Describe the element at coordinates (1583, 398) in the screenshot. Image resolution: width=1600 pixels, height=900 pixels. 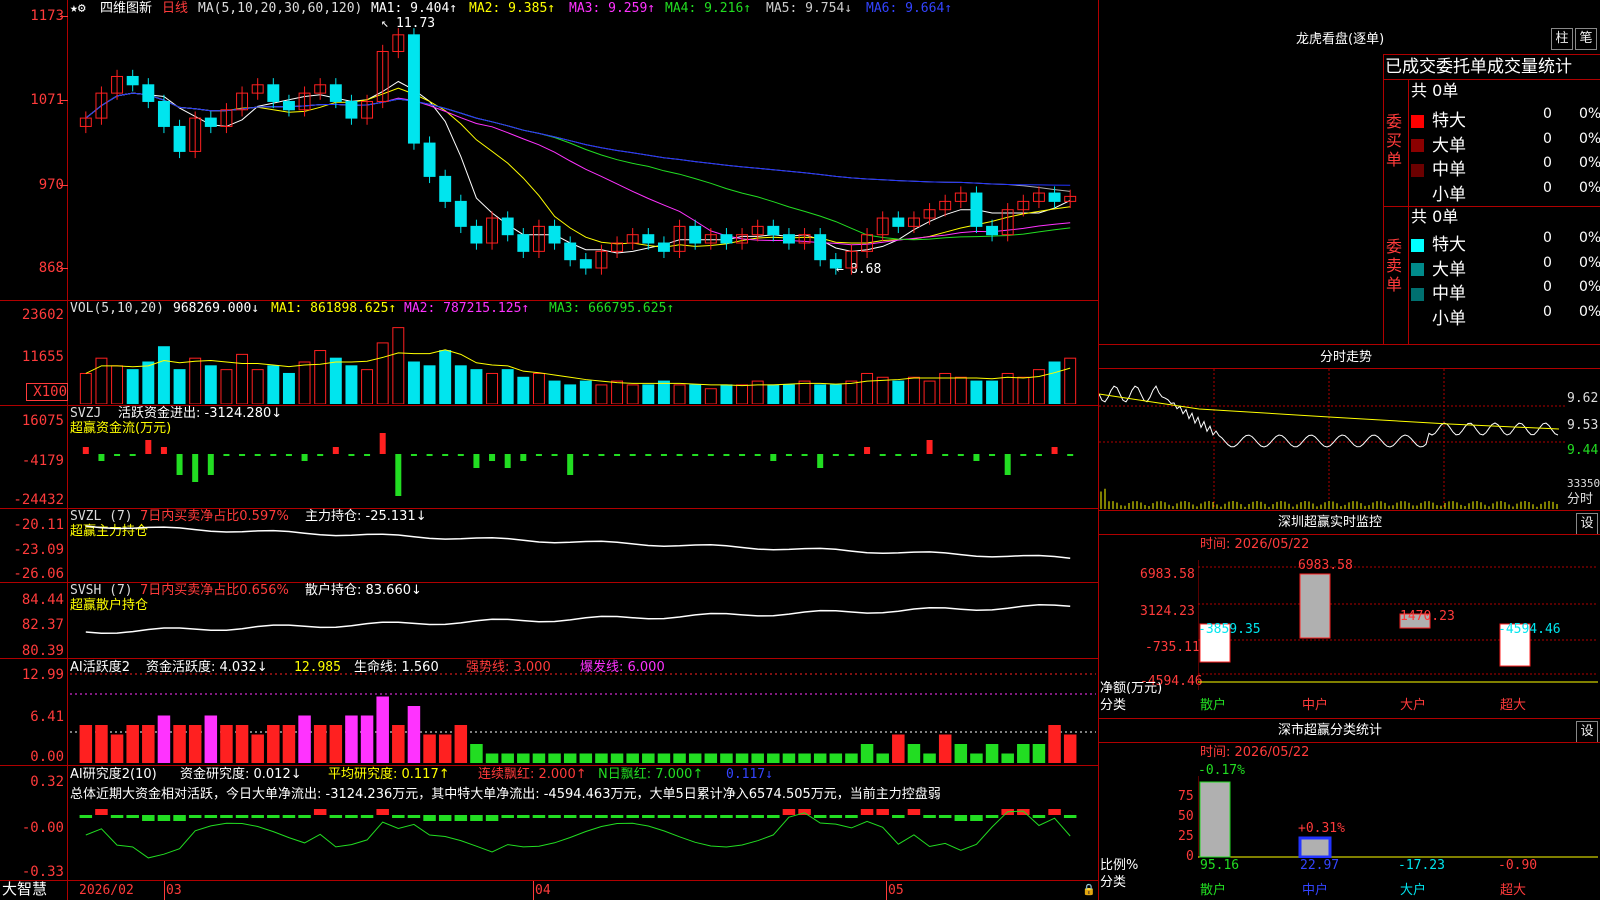
I see `fs-axis-label: 9.62` at that location.